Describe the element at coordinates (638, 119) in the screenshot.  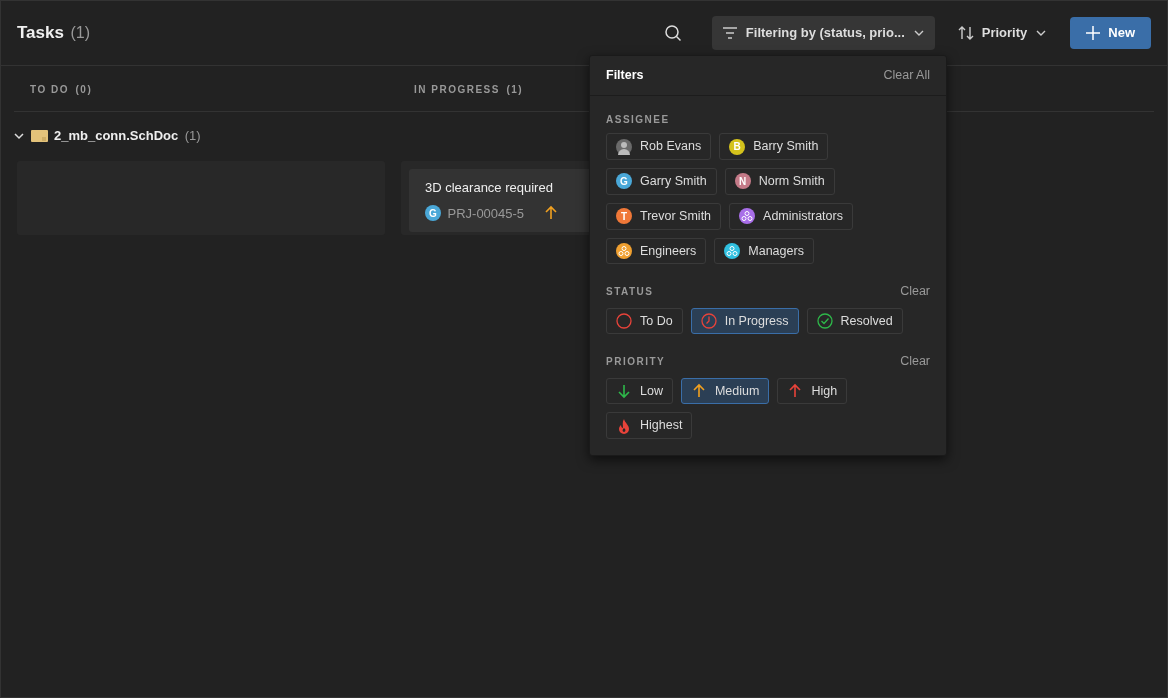
I see `section-title: ASSIGNEE` at that location.